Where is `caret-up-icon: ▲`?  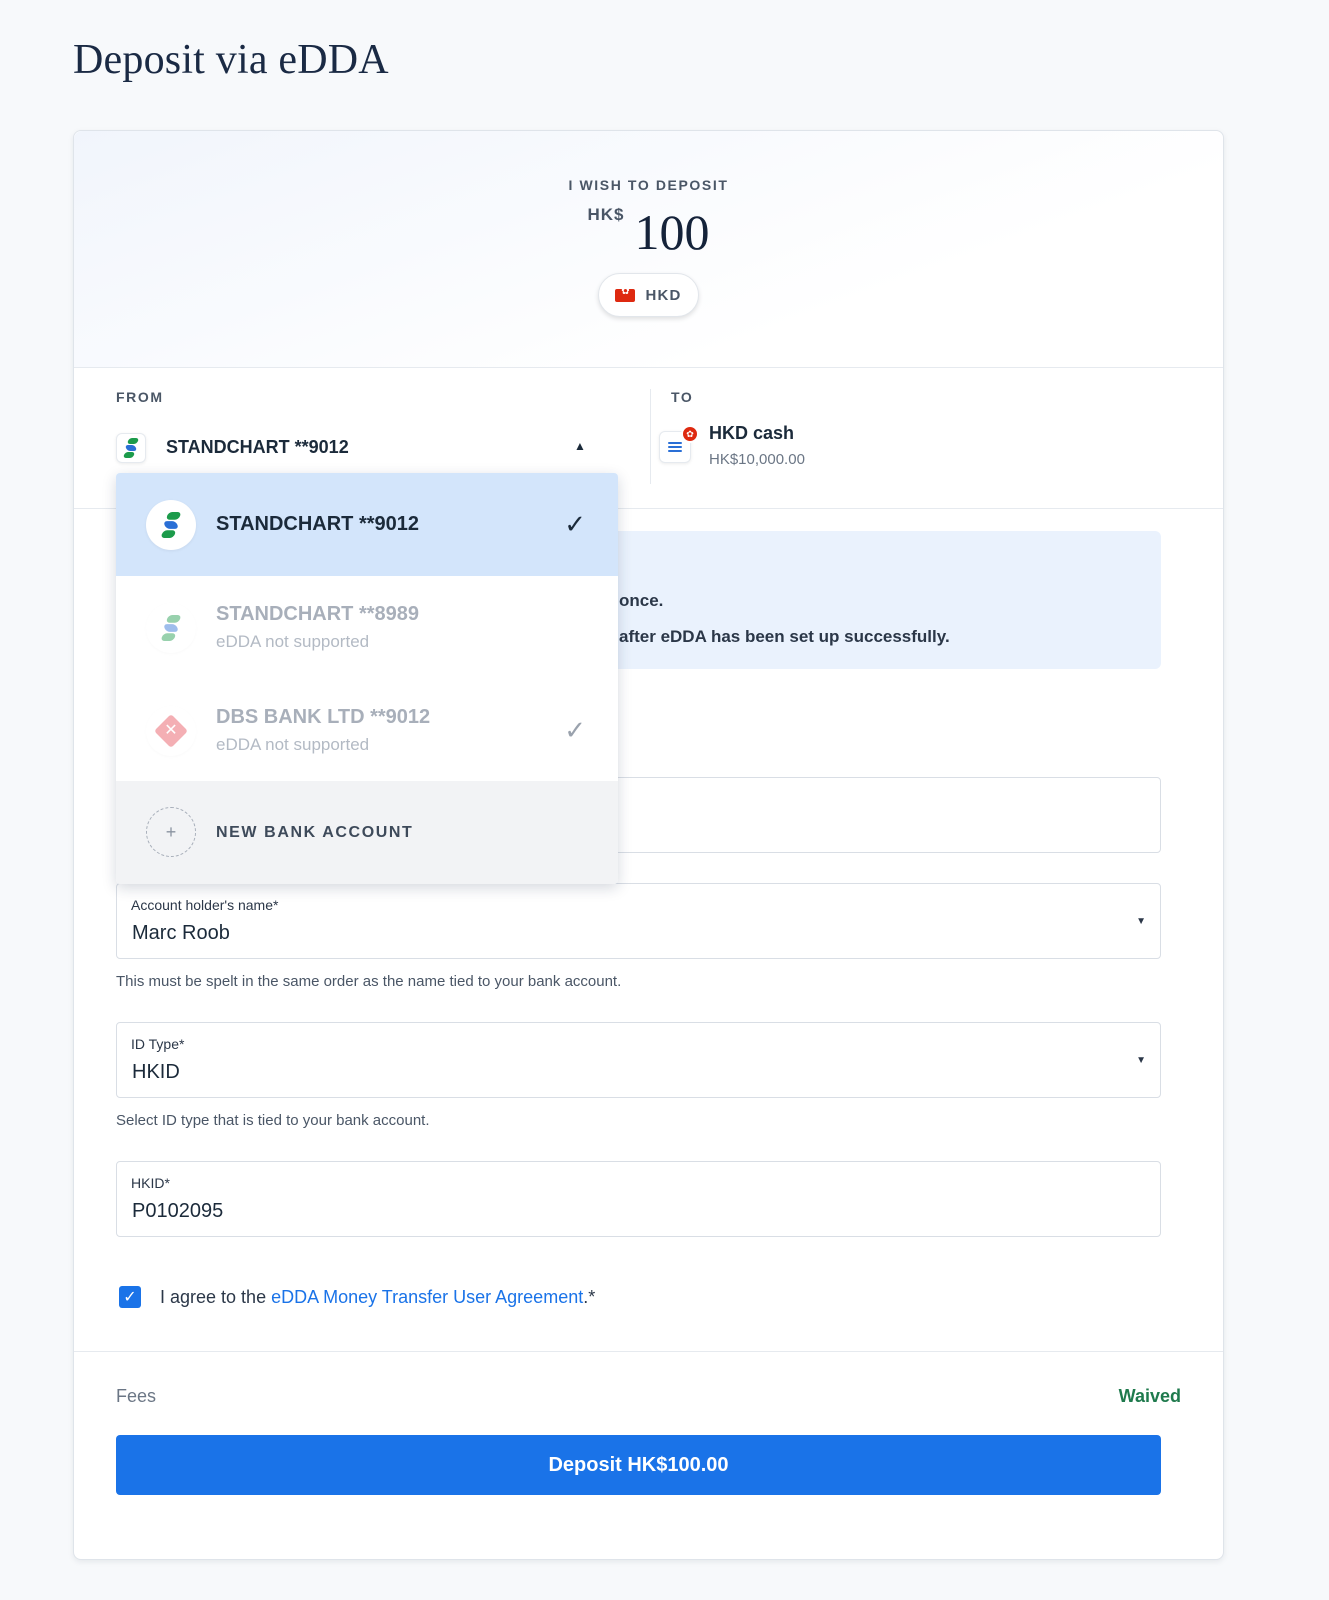
caret-up-icon: ▲ is located at coordinates (580, 446).